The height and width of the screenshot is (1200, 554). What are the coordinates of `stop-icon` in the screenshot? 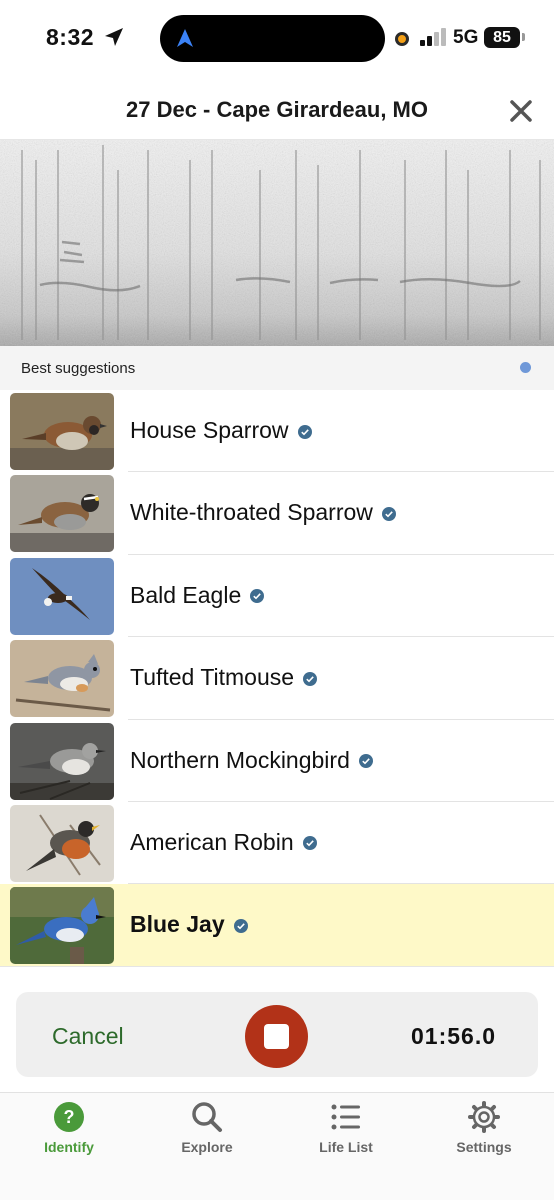 It's located at (276, 1036).